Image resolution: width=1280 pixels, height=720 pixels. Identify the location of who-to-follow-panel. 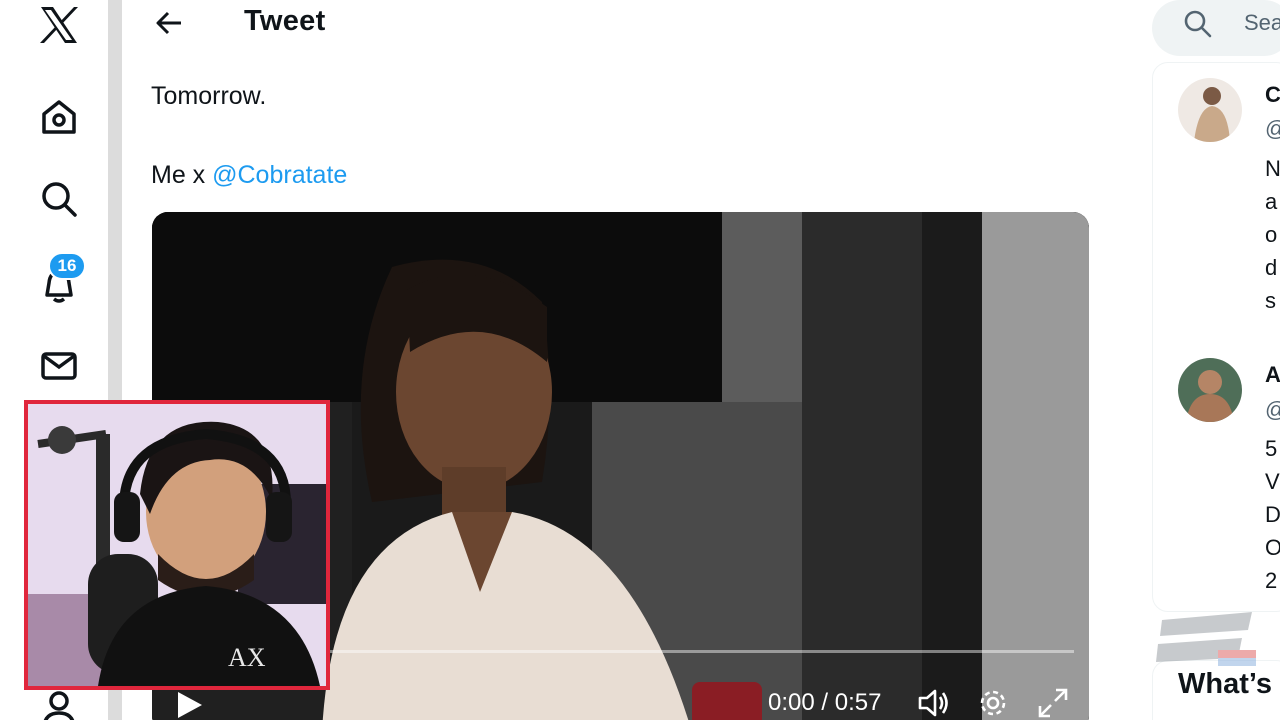
(1216, 337).